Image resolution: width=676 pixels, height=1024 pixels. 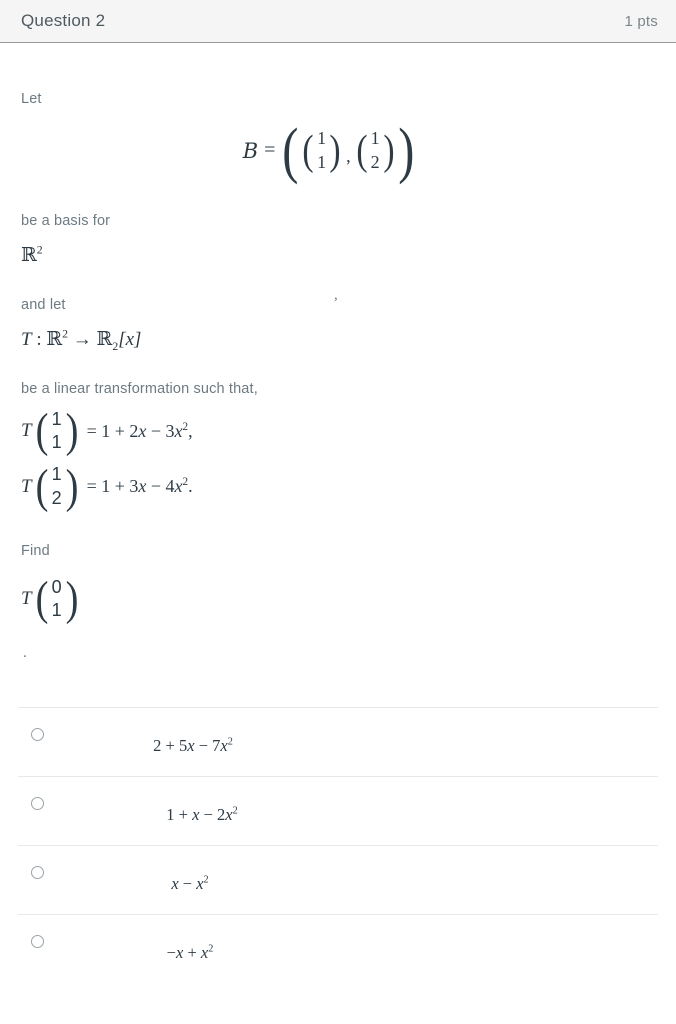 I want to click on given1-right-hand-side: = 1 + 2x − 3x2,, so click(x=139, y=430).